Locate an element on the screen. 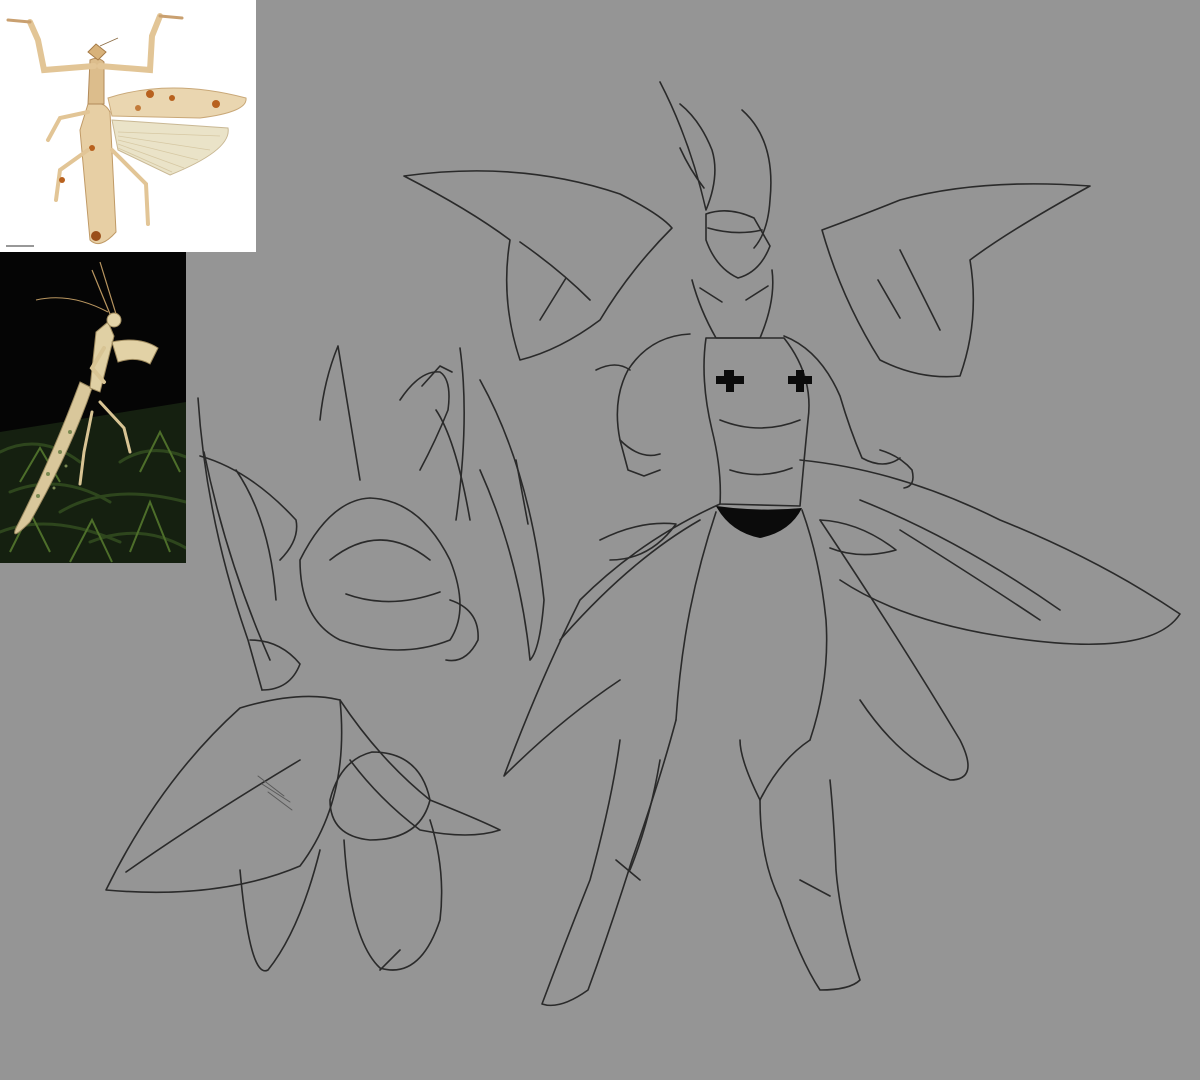 This screenshot has width=1200, height=1080. clothing-accents is located at coordinates (764, 454).